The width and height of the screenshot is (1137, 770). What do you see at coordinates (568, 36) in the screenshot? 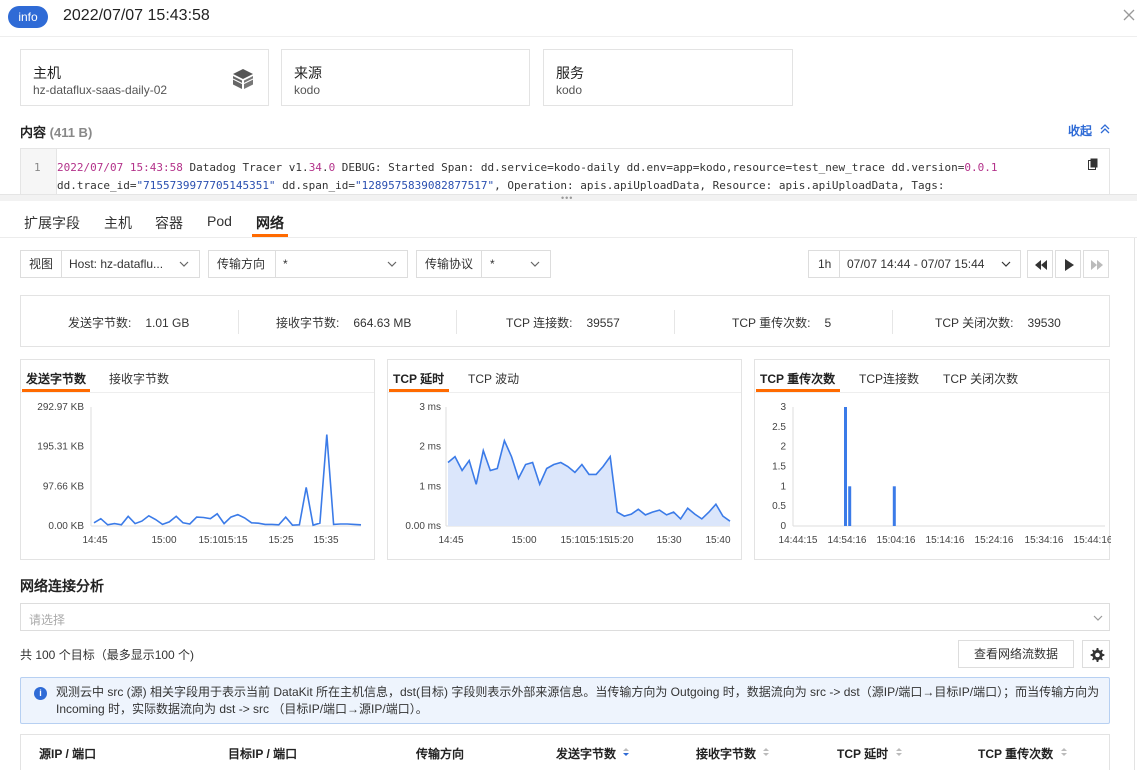
I see `header-divider` at bounding box center [568, 36].